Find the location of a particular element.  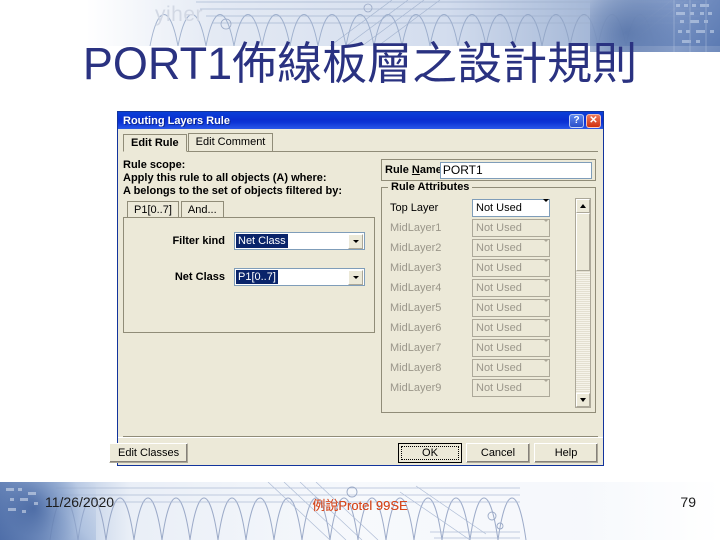

layer-attribute-row: MidLayer2 Not Used is located at coordinates (479, 248).